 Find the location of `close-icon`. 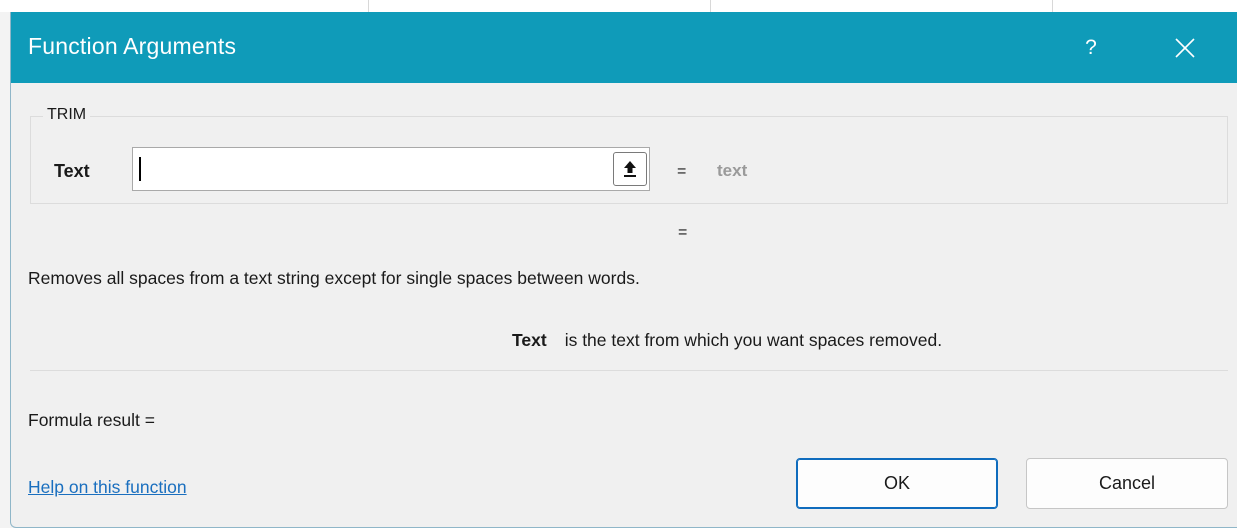

close-icon is located at coordinates (1185, 48).